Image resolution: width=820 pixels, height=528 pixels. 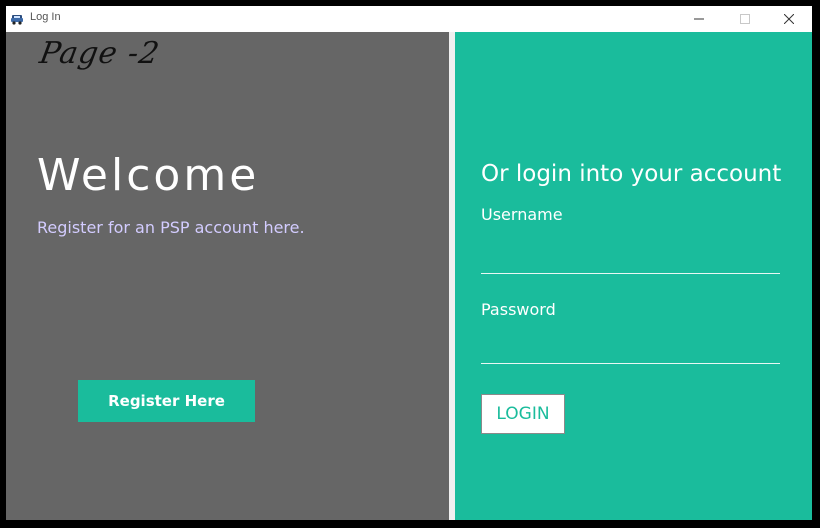 I want to click on minimize-button, so click(x=699, y=19).